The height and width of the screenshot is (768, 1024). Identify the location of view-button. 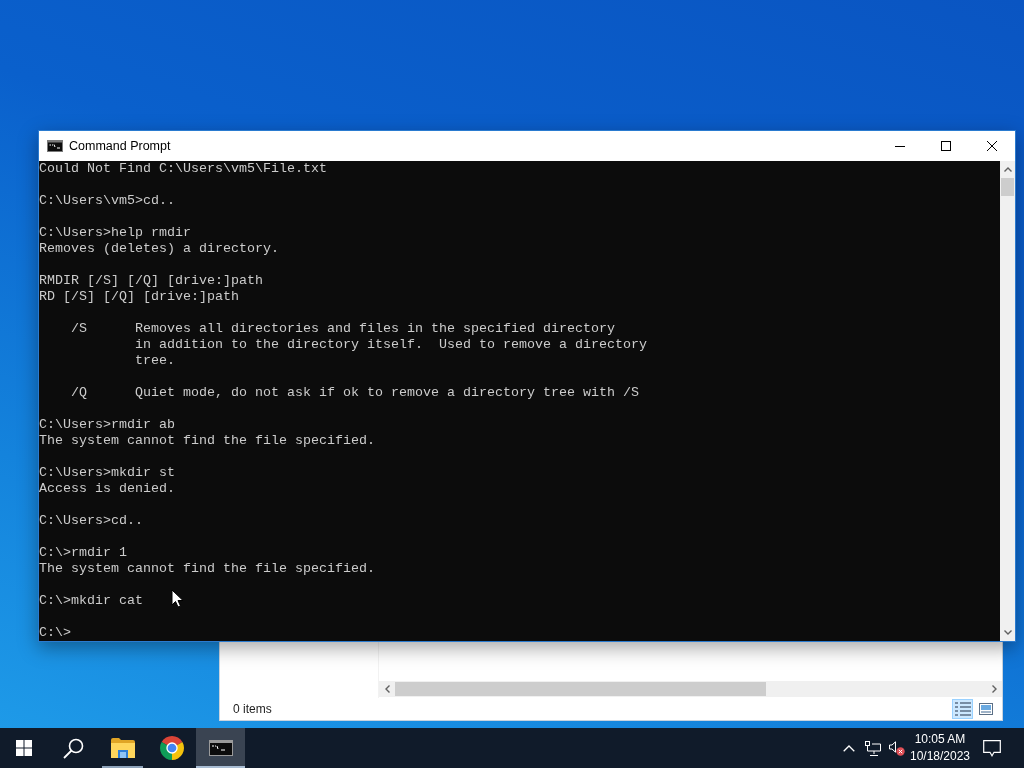
(962, 709).